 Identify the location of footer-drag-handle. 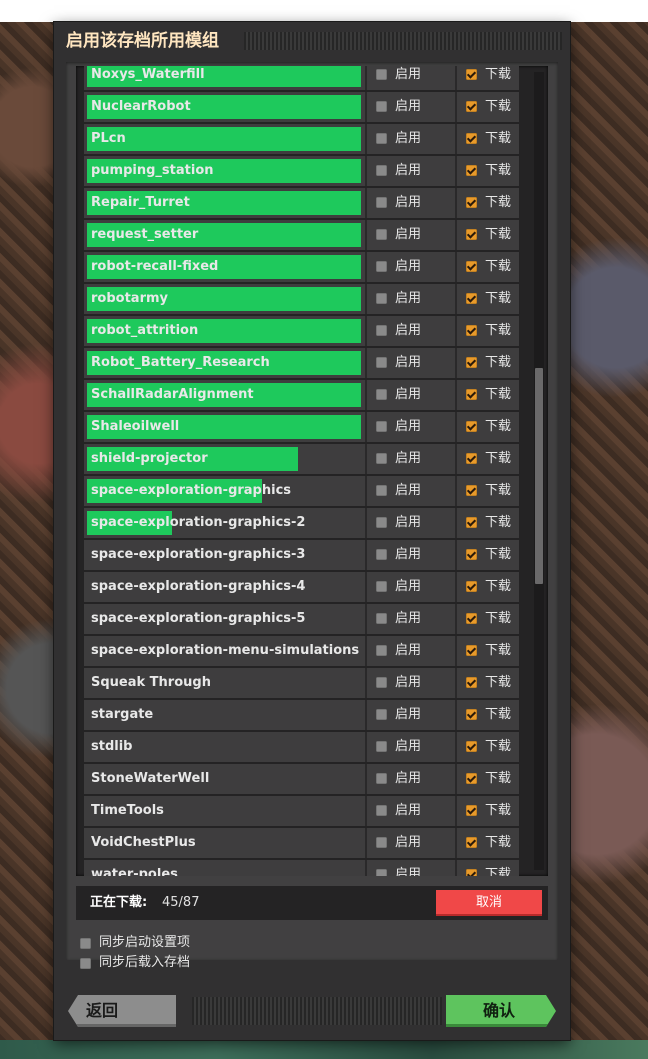
(317, 1011).